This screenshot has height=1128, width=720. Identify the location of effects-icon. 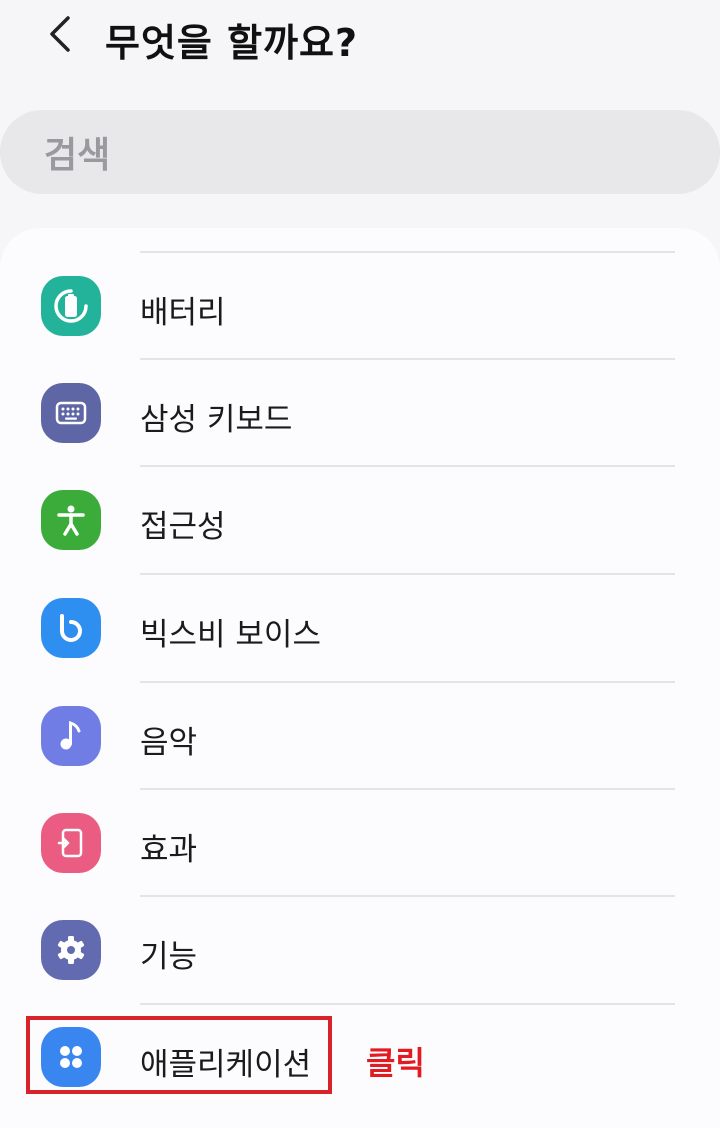
(71, 843).